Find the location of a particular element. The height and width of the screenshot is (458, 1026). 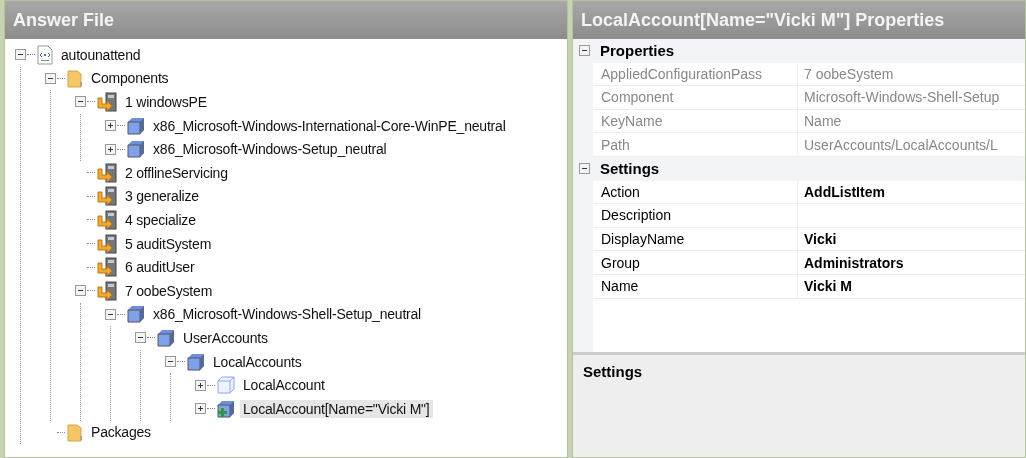

pane-title: Answer File is located at coordinates (286, 20).